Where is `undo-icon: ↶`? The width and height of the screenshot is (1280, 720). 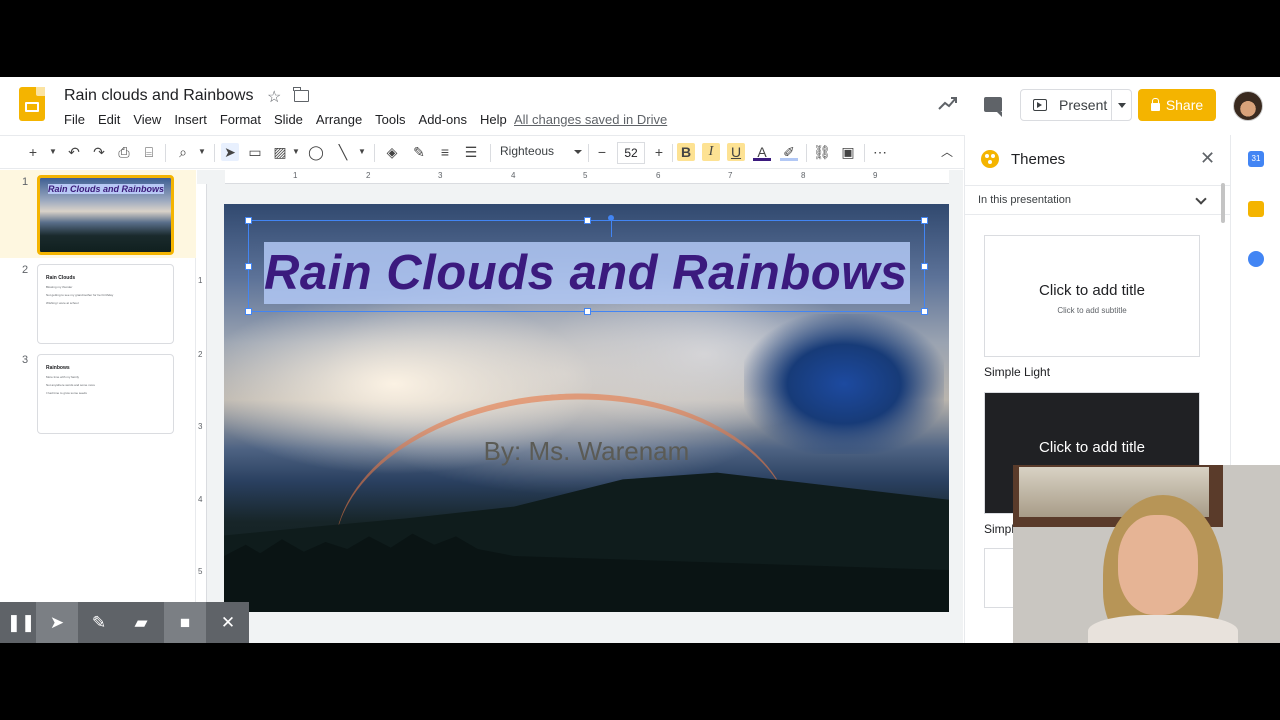 undo-icon: ↶ is located at coordinates (74, 152).